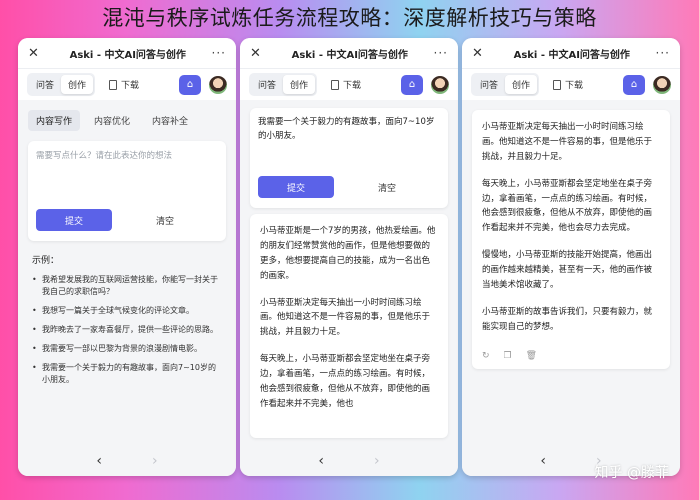  I want to click on watermark: 知乎 @滕菲, so click(631, 473).